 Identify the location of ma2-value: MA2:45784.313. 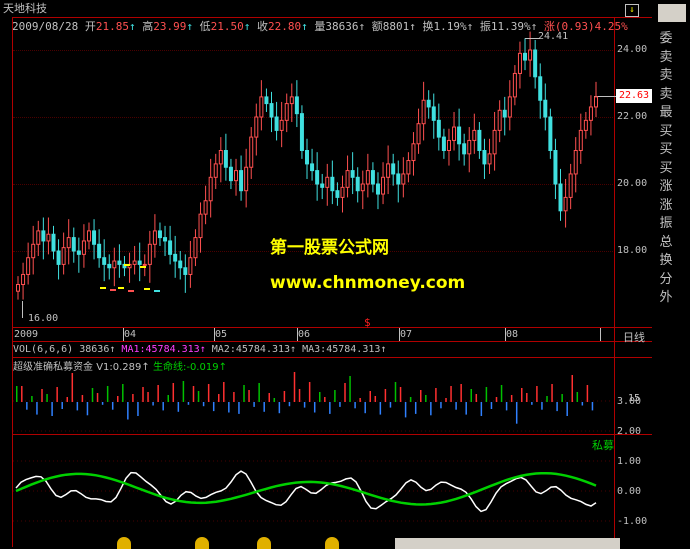
(251, 349).